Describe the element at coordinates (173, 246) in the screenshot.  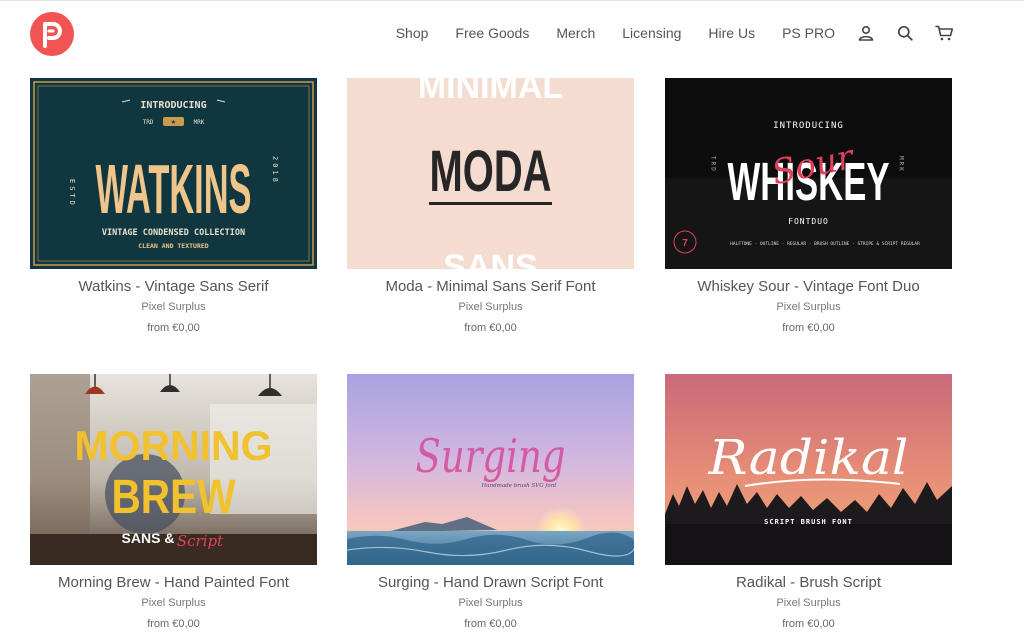
I see `art-sub2: CLEAN AND TEXTURED` at that location.